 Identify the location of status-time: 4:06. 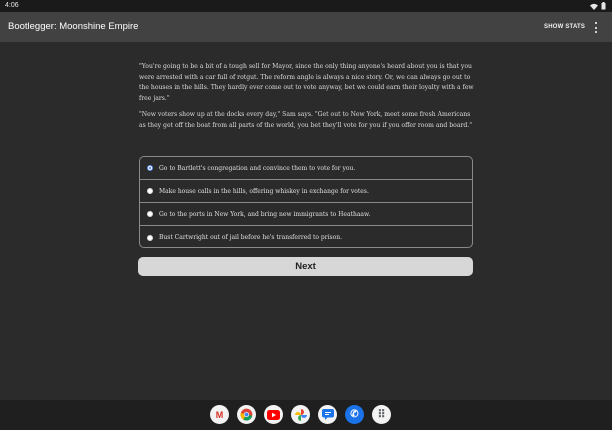
(12, 5).